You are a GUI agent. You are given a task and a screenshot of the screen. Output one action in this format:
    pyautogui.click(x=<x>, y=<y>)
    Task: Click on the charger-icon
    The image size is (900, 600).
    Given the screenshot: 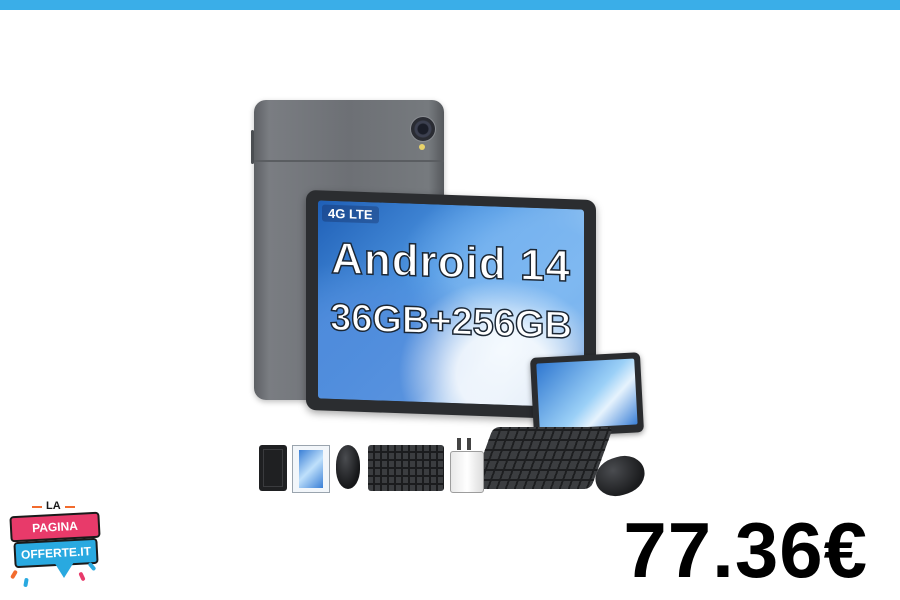 What is the action you would take?
    pyautogui.click(x=467, y=465)
    